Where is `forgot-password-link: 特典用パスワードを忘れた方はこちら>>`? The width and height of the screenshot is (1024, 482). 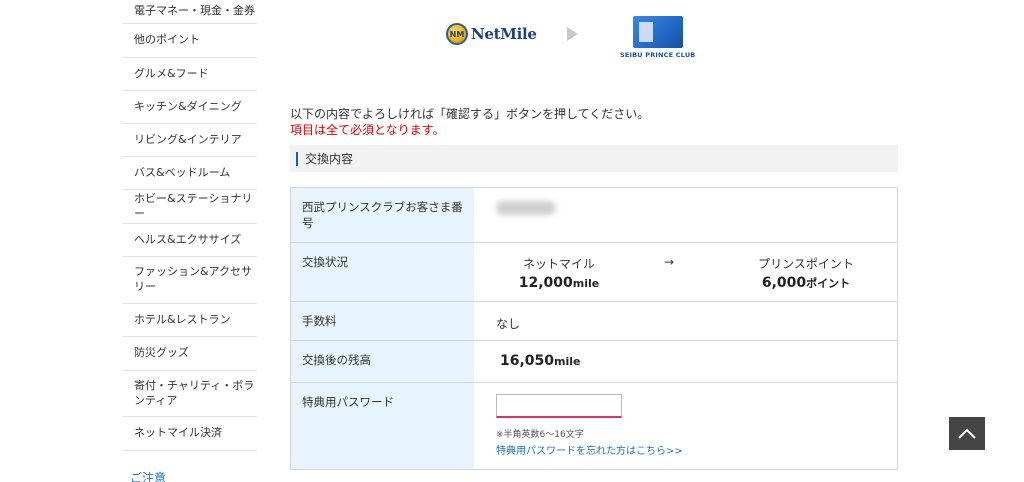 forgot-password-link: 特典用パスワードを忘れた方はこちら>> is located at coordinates (589, 449).